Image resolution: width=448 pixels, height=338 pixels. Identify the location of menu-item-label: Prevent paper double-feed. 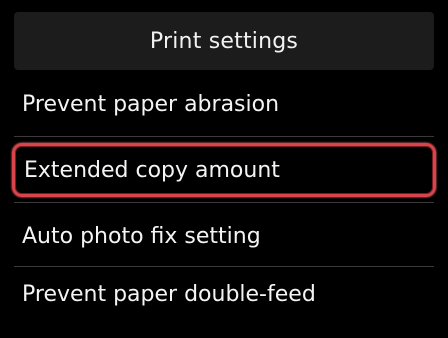
(169, 294).